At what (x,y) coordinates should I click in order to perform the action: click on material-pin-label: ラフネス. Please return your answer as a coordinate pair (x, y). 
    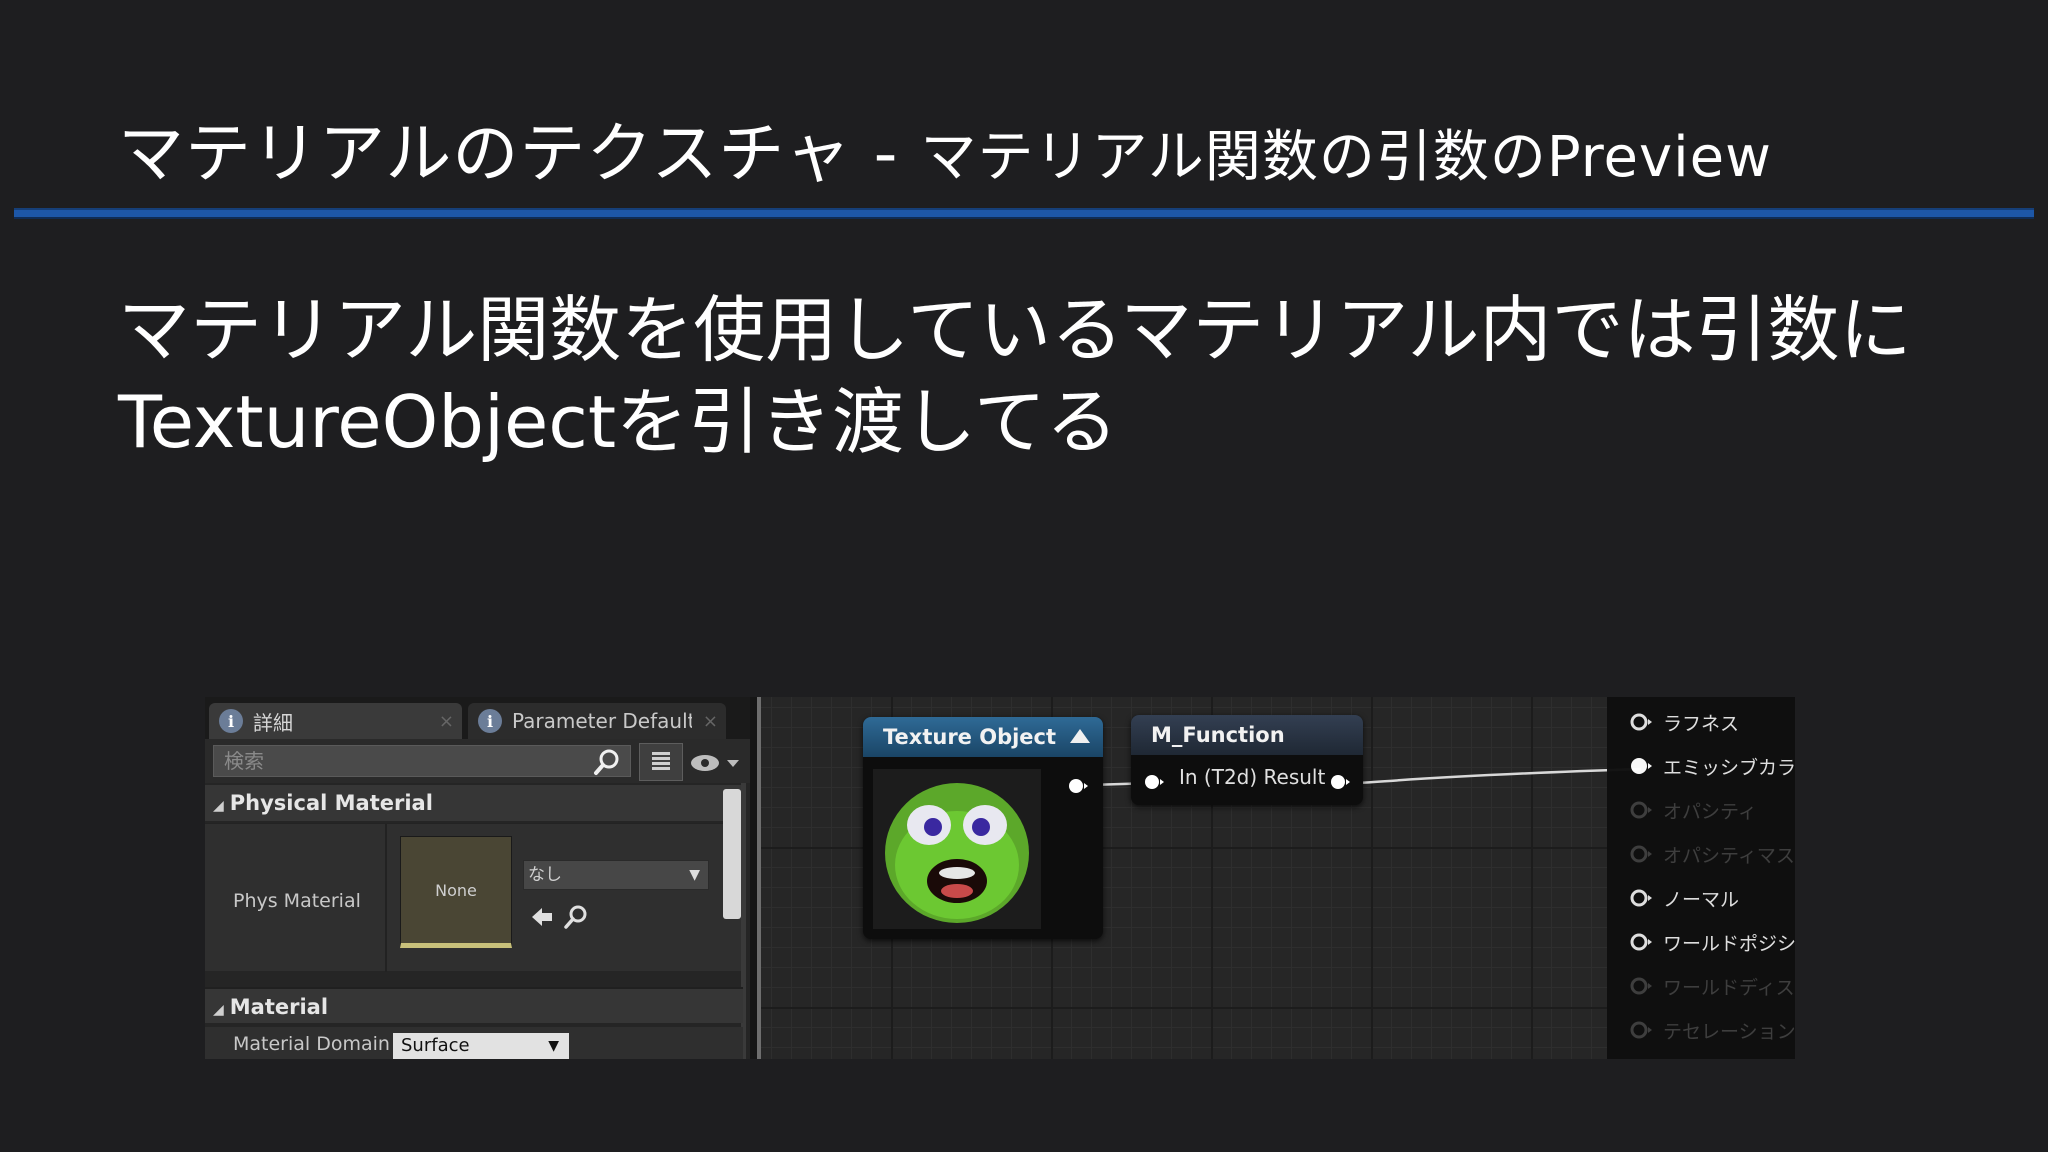
    Looking at the image, I should click on (1701, 723).